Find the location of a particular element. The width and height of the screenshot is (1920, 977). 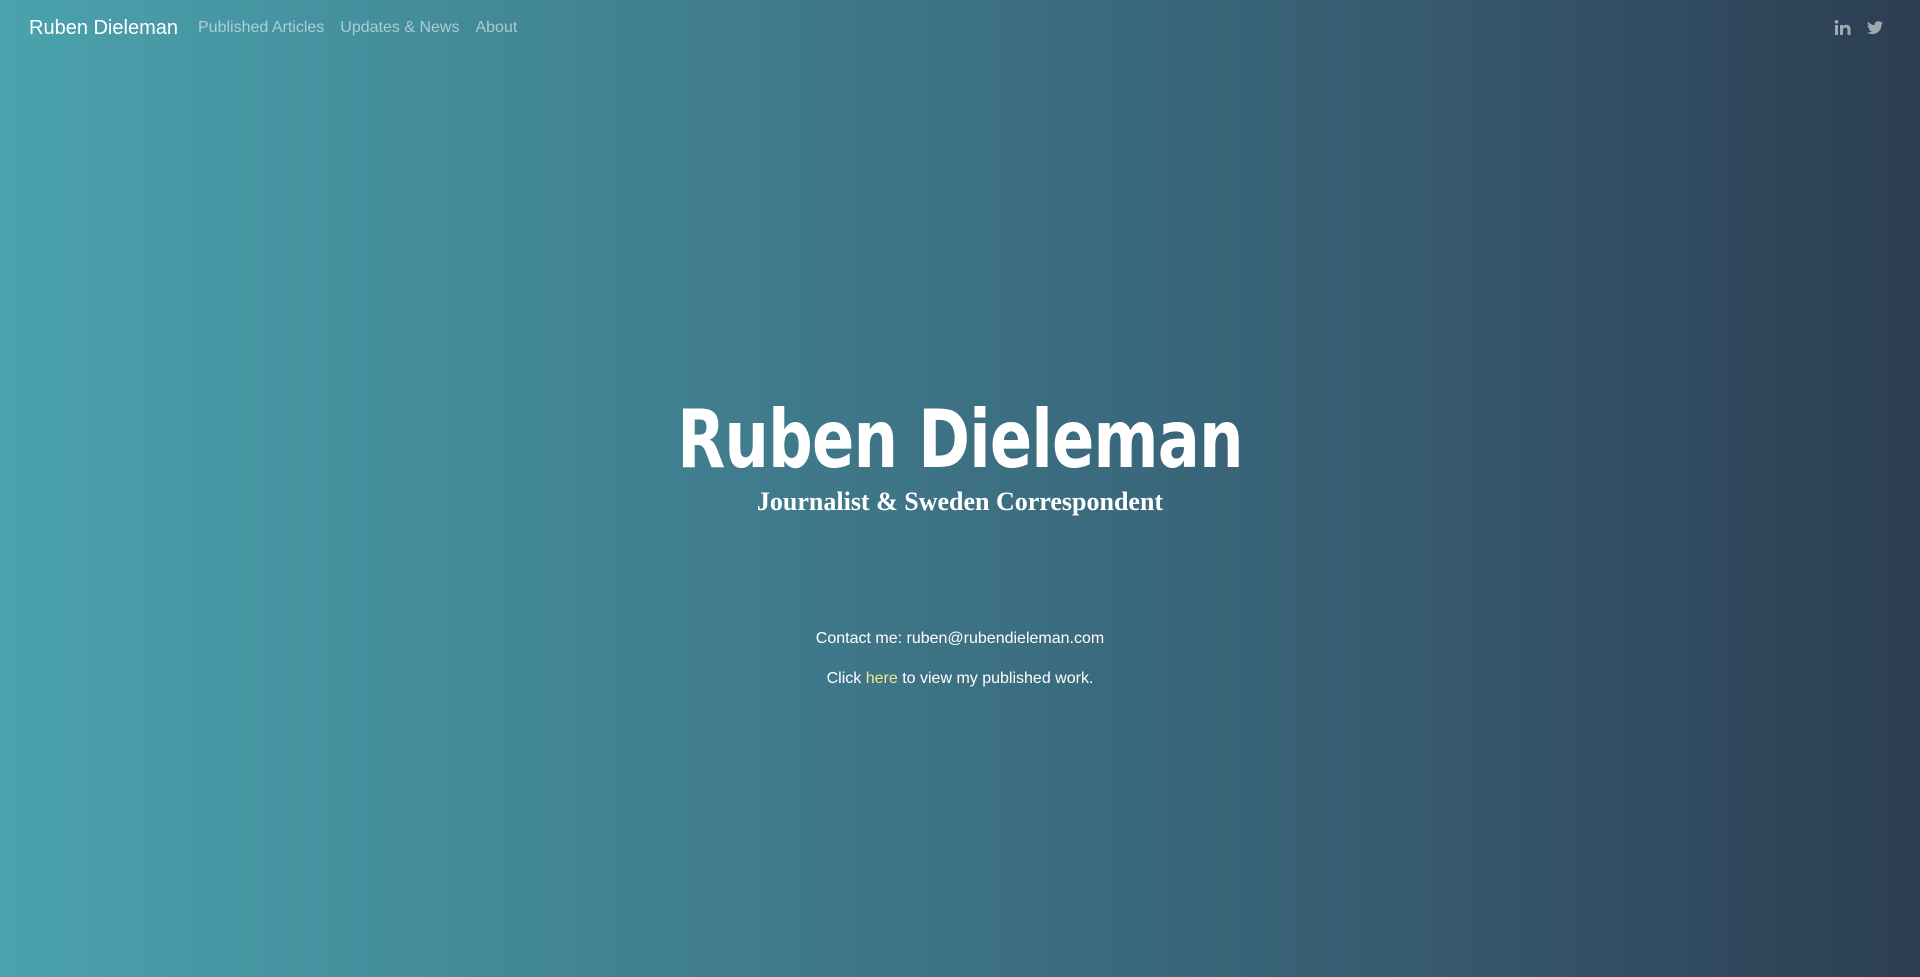

nav-item-about: About is located at coordinates (496, 28).